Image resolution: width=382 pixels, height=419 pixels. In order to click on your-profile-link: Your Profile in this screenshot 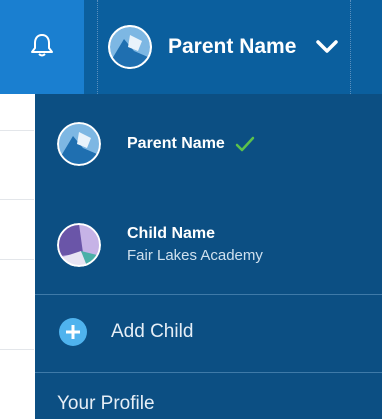, I will do `click(208, 403)`.